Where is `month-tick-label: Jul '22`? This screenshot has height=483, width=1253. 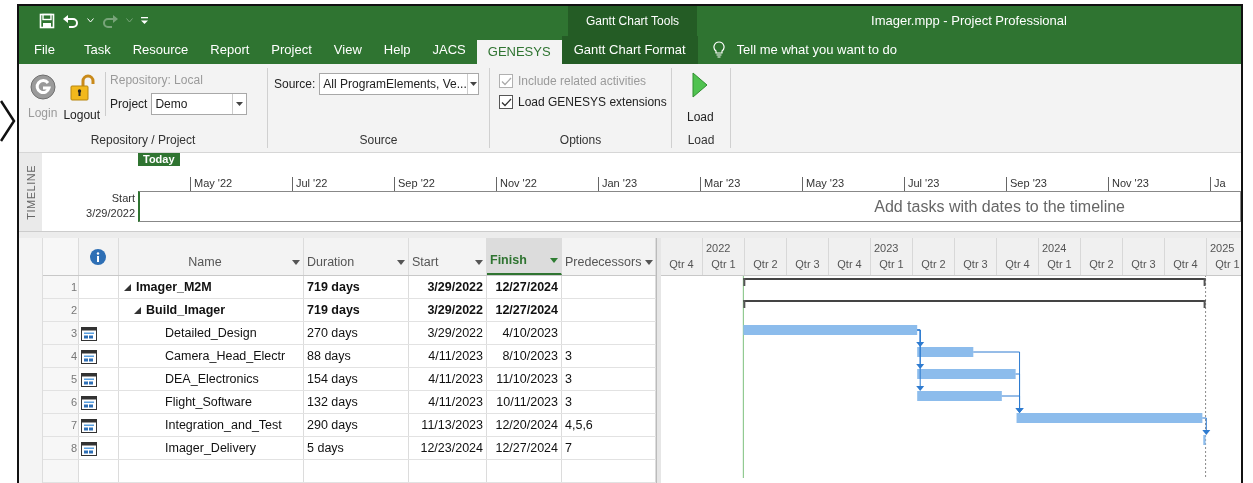 month-tick-label: Jul '22 is located at coordinates (343, 184).